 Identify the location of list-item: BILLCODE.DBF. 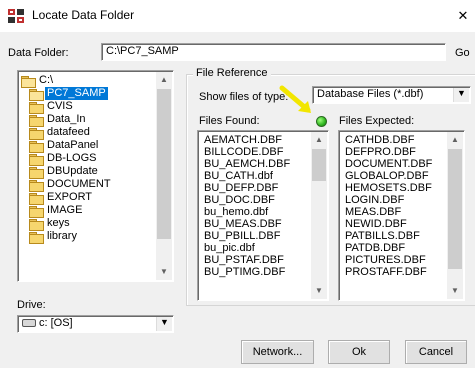
(255, 152).